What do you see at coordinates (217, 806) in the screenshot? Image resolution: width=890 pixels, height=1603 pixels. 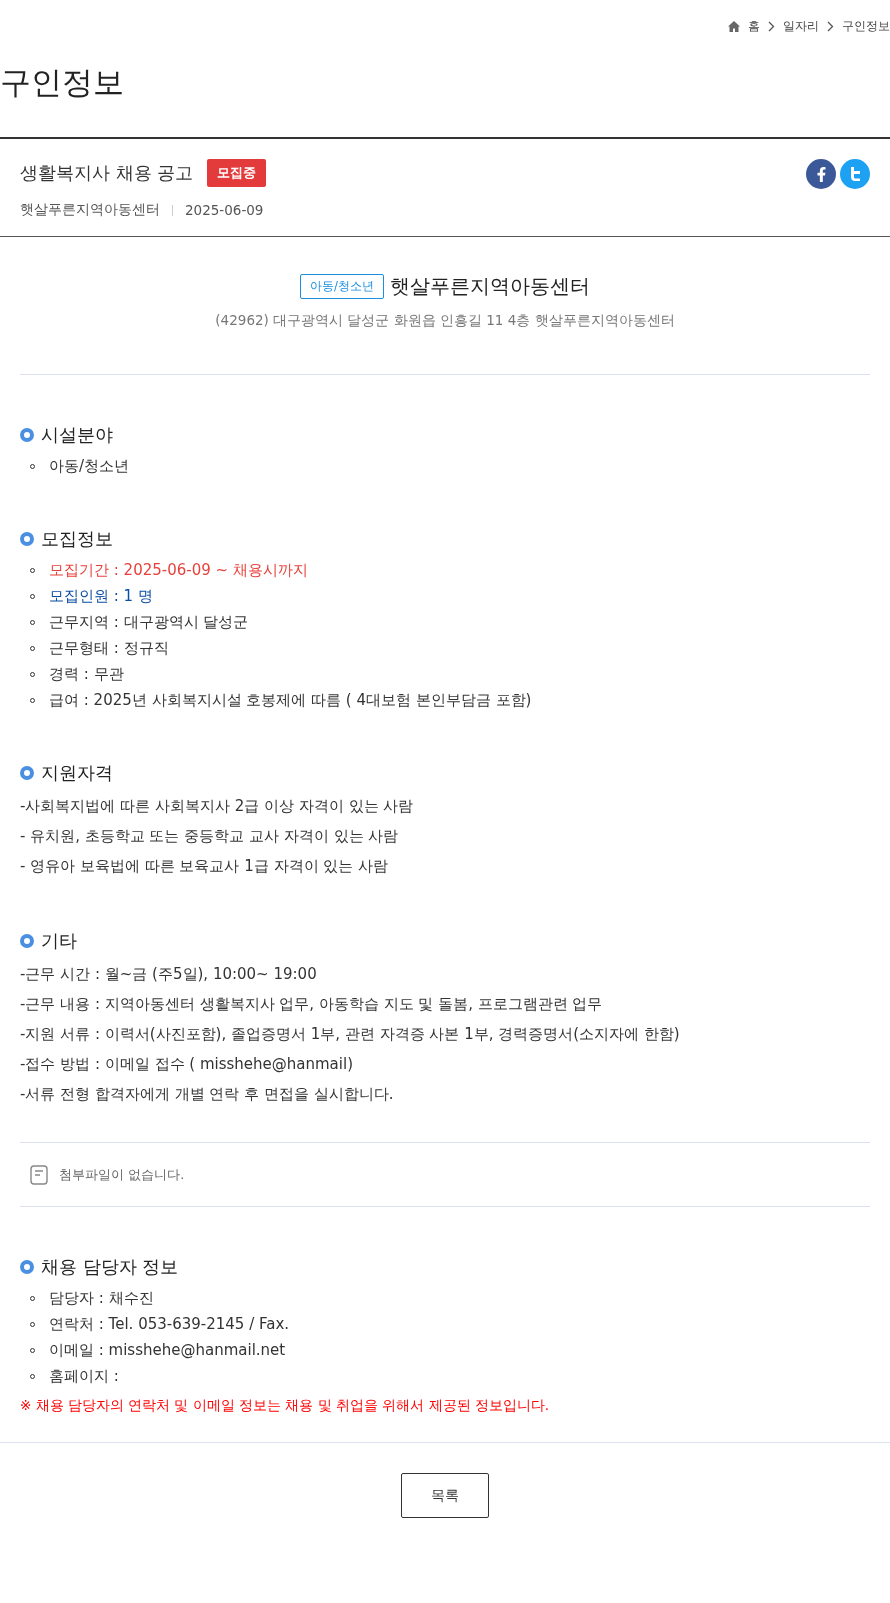 I see `text-line: -사회복지법에 따른 사회복지사 2급 이상 자격이 있는 사람` at bounding box center [217, 806].